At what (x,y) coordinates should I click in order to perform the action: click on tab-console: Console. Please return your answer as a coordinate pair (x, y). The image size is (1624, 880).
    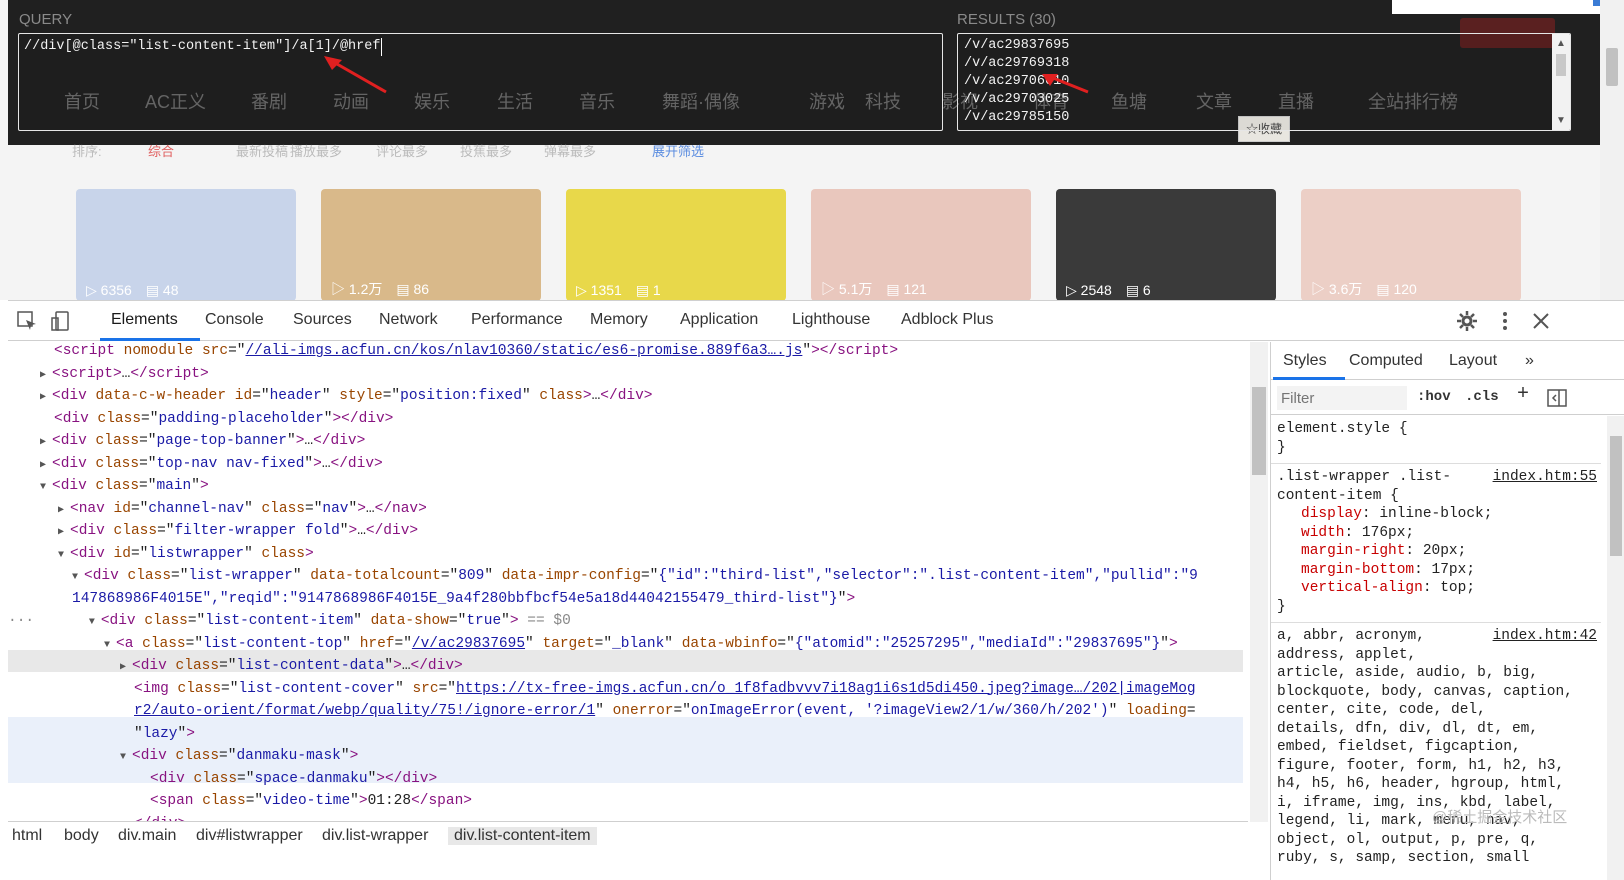
    Looking at the image, I should click on (234, 320).